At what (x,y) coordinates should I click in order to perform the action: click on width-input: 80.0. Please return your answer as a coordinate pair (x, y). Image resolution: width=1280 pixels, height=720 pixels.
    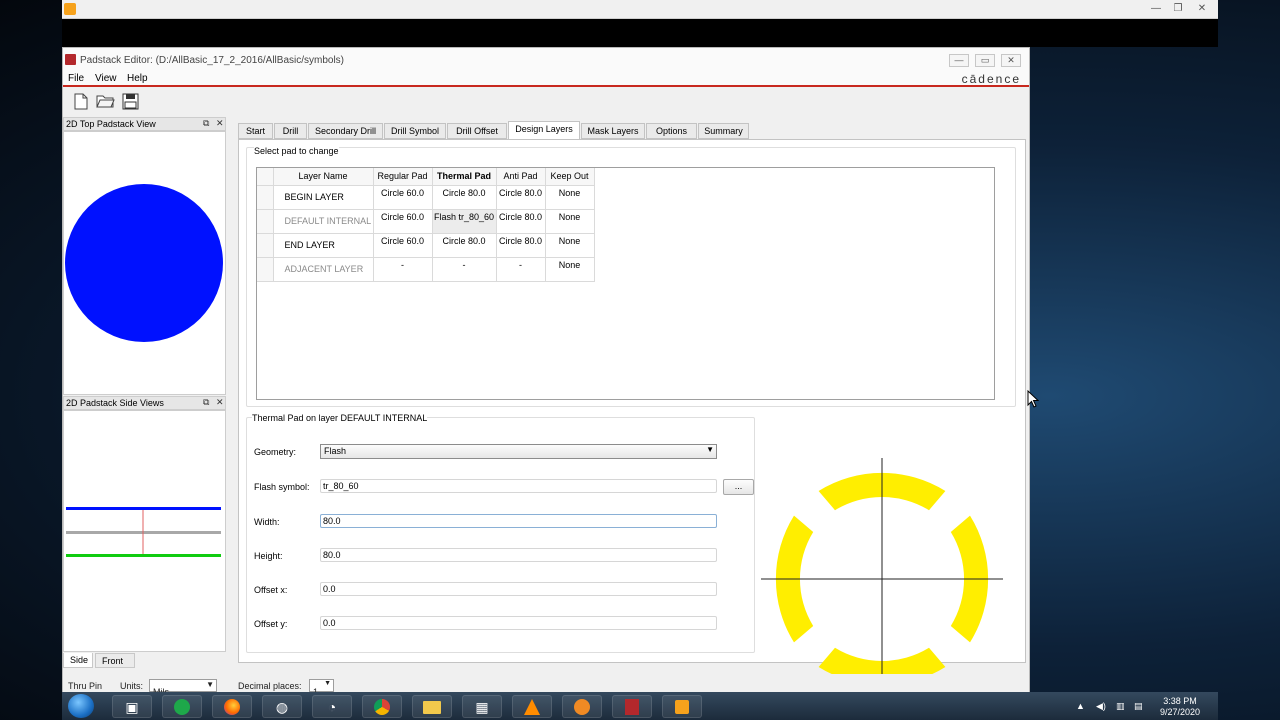
    Looking at the image, I should click on (518, 521).